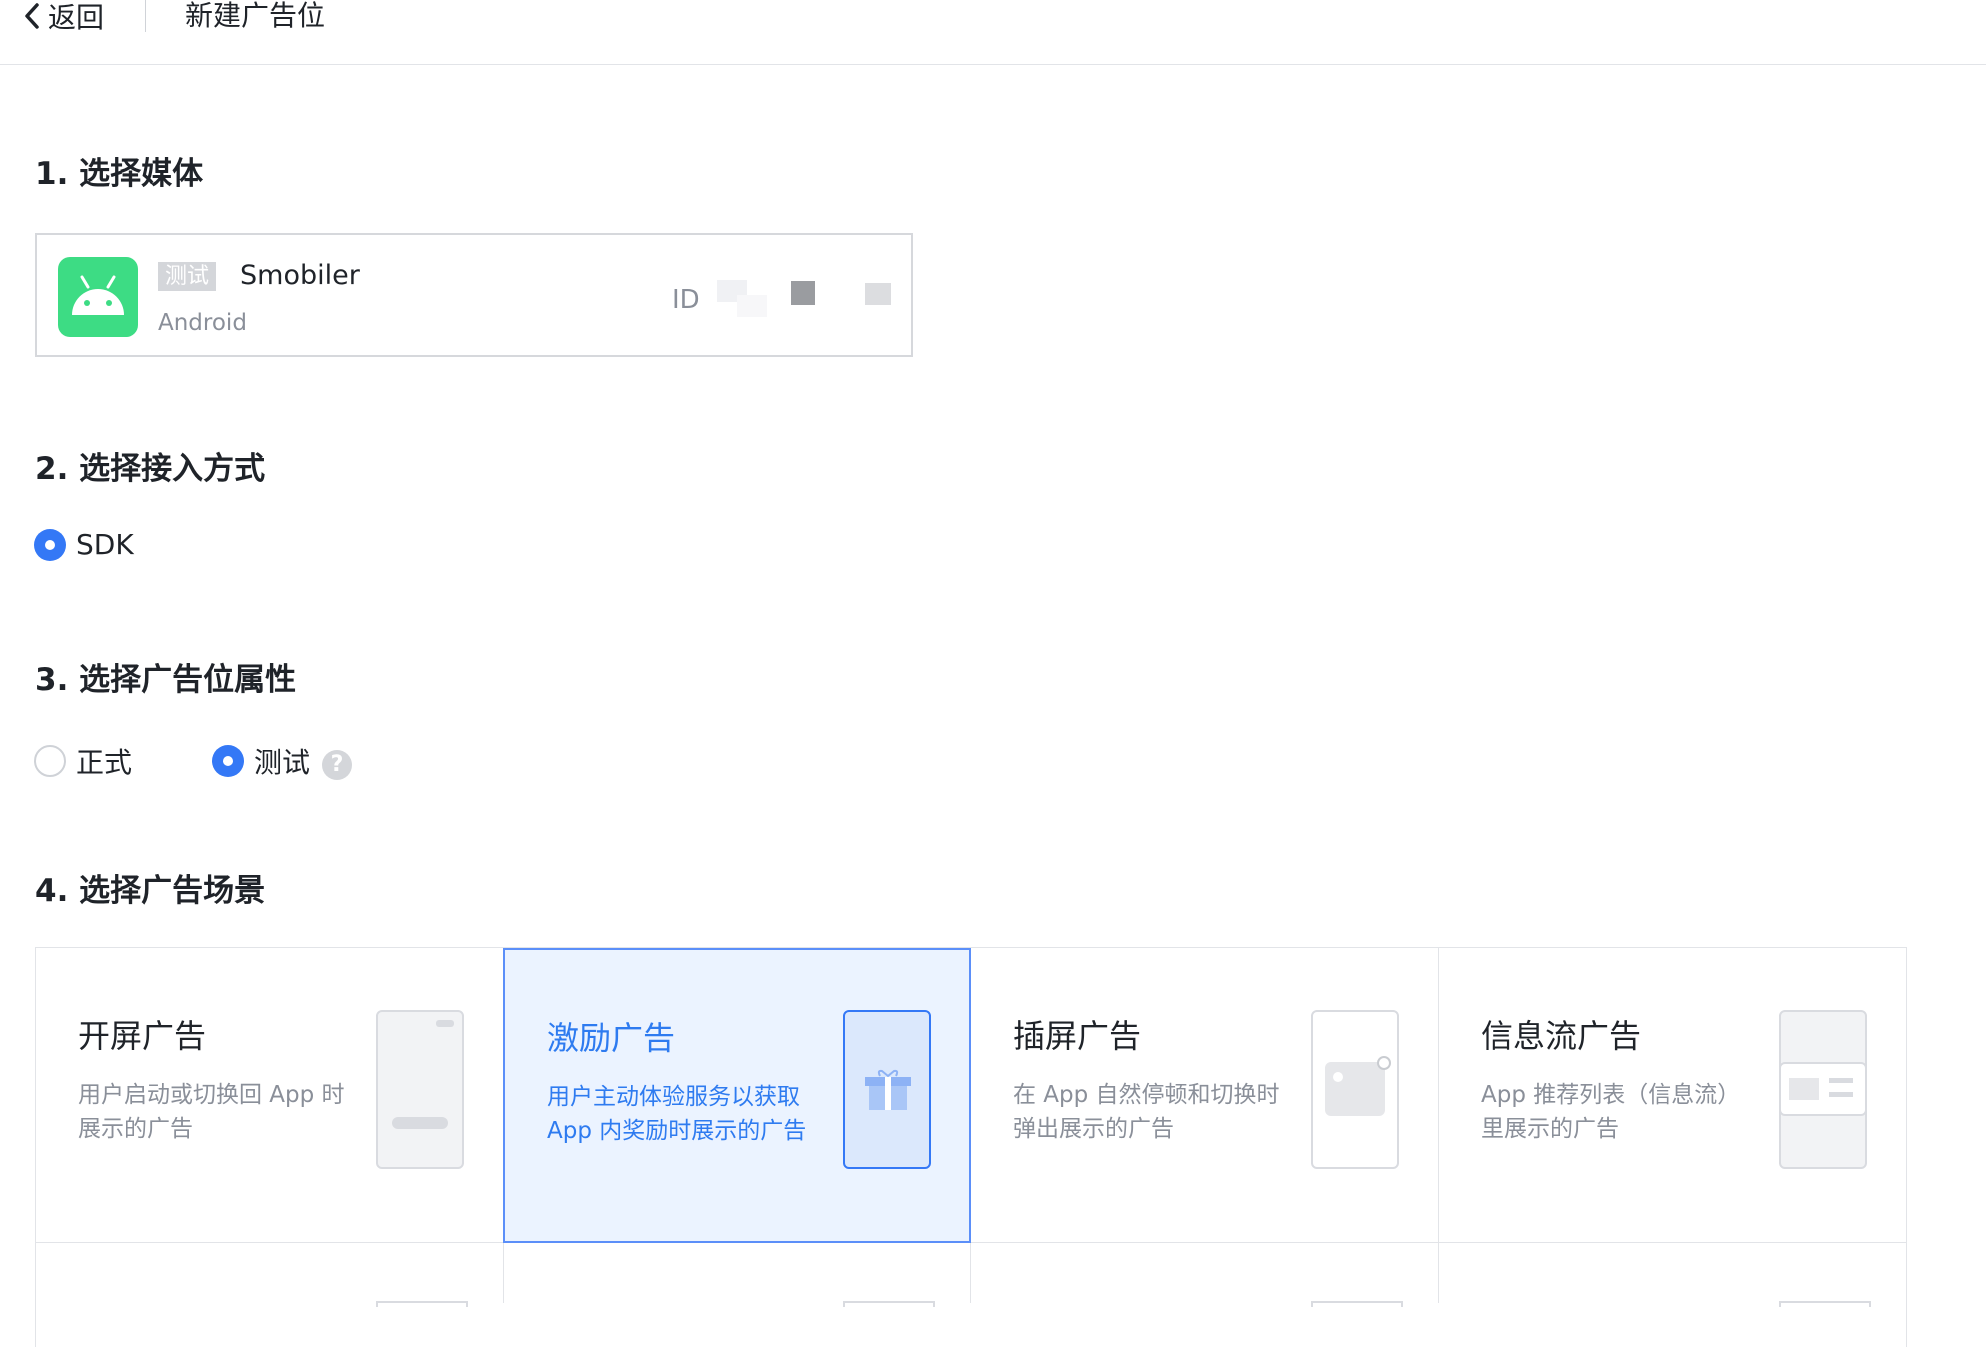 The width and height of the screenshot is (1986, 1347). Describe the element at coordinates (150, 469) in the screenshot. I see `section-title-access: 2. 选择接入方式` at that location.